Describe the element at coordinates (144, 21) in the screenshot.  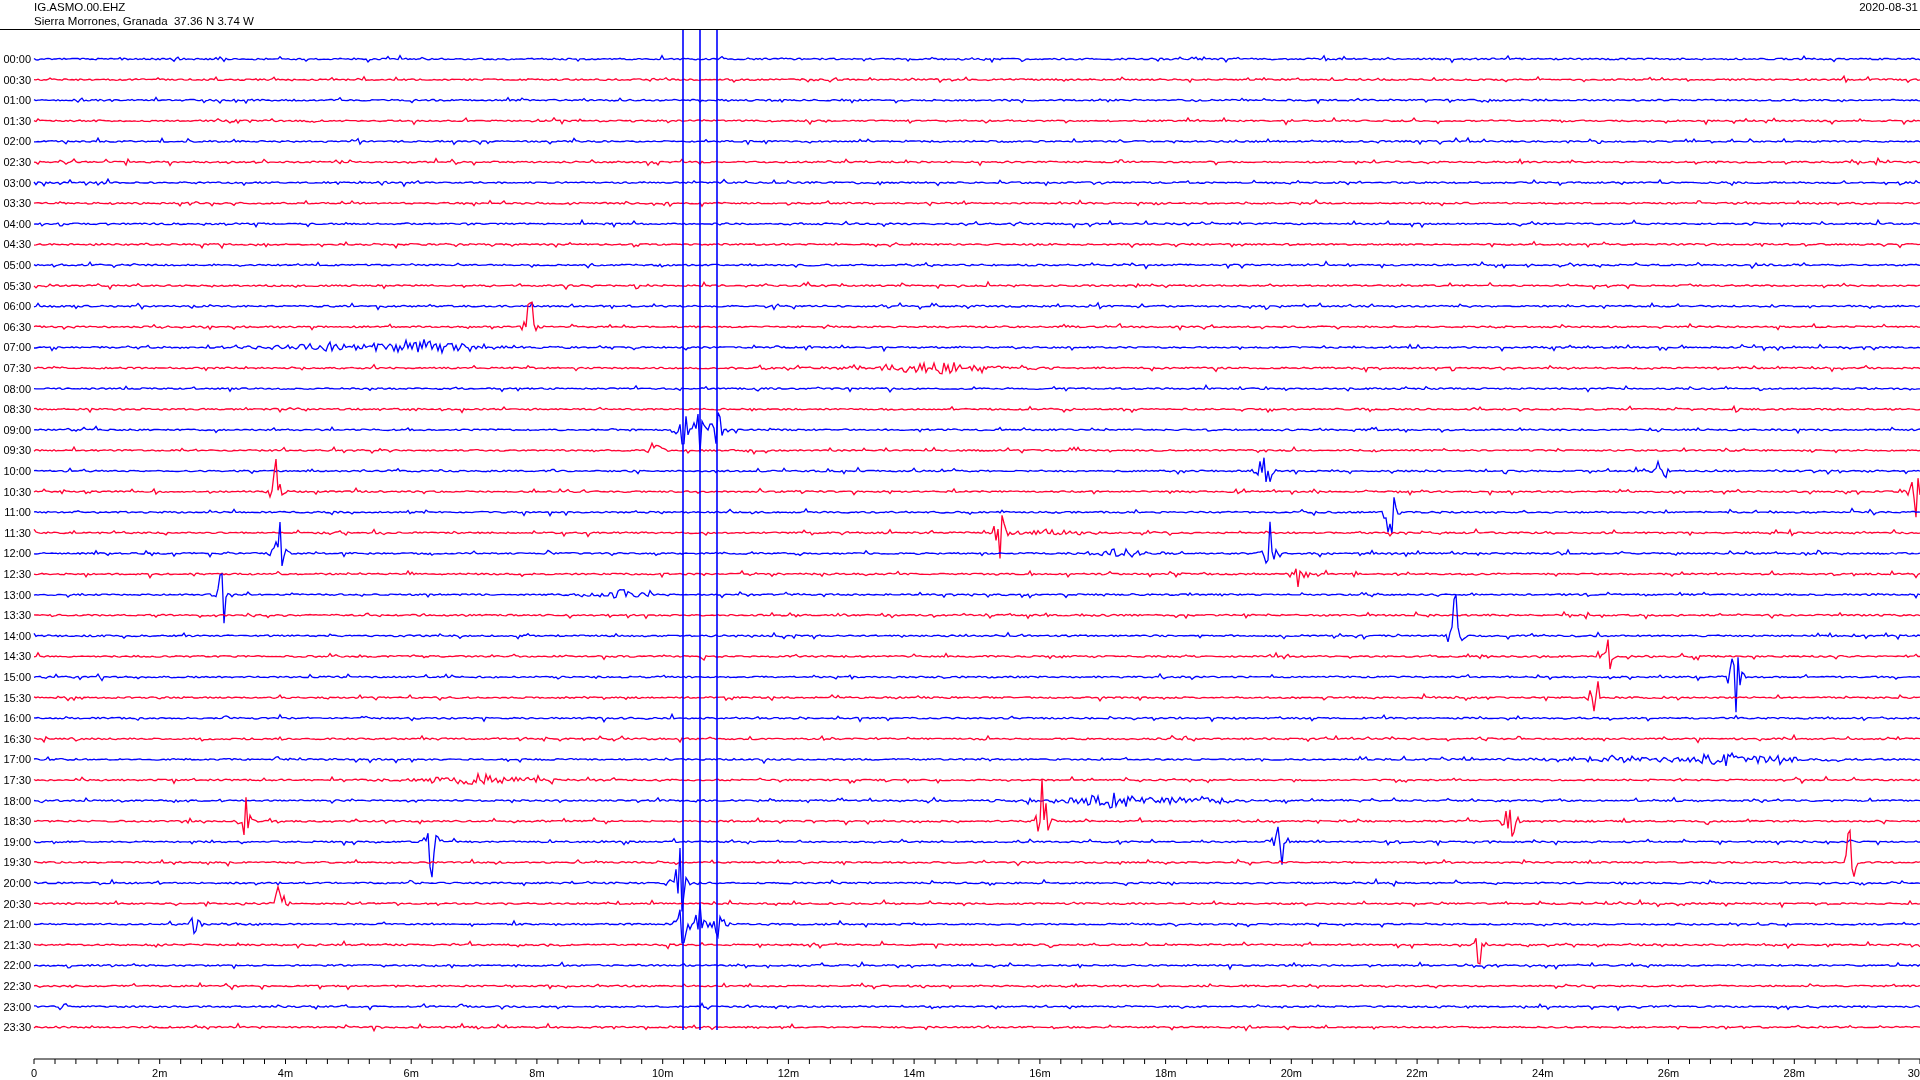
I see `station-location: Sierra Morrones, Granada 37.36 N 3.74 W` at that location.